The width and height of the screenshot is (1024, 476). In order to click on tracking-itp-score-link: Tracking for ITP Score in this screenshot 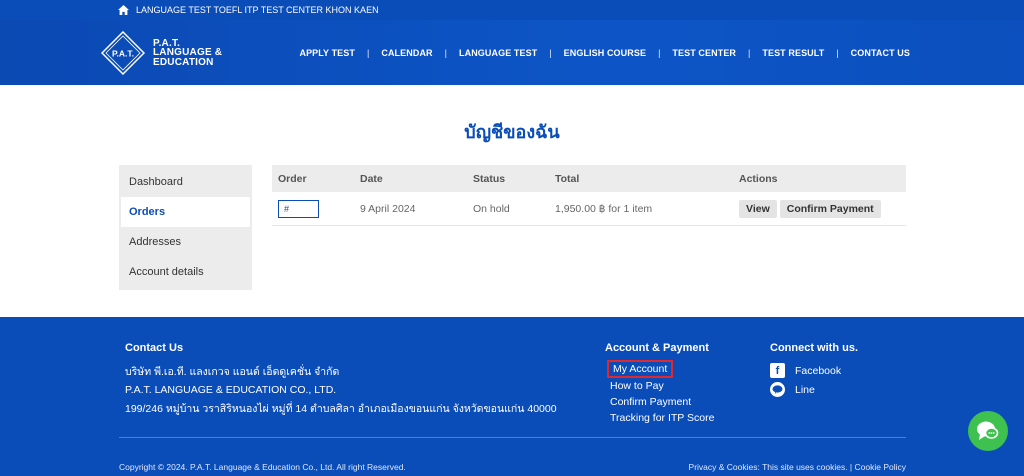, I will do `click(662, 418)`.